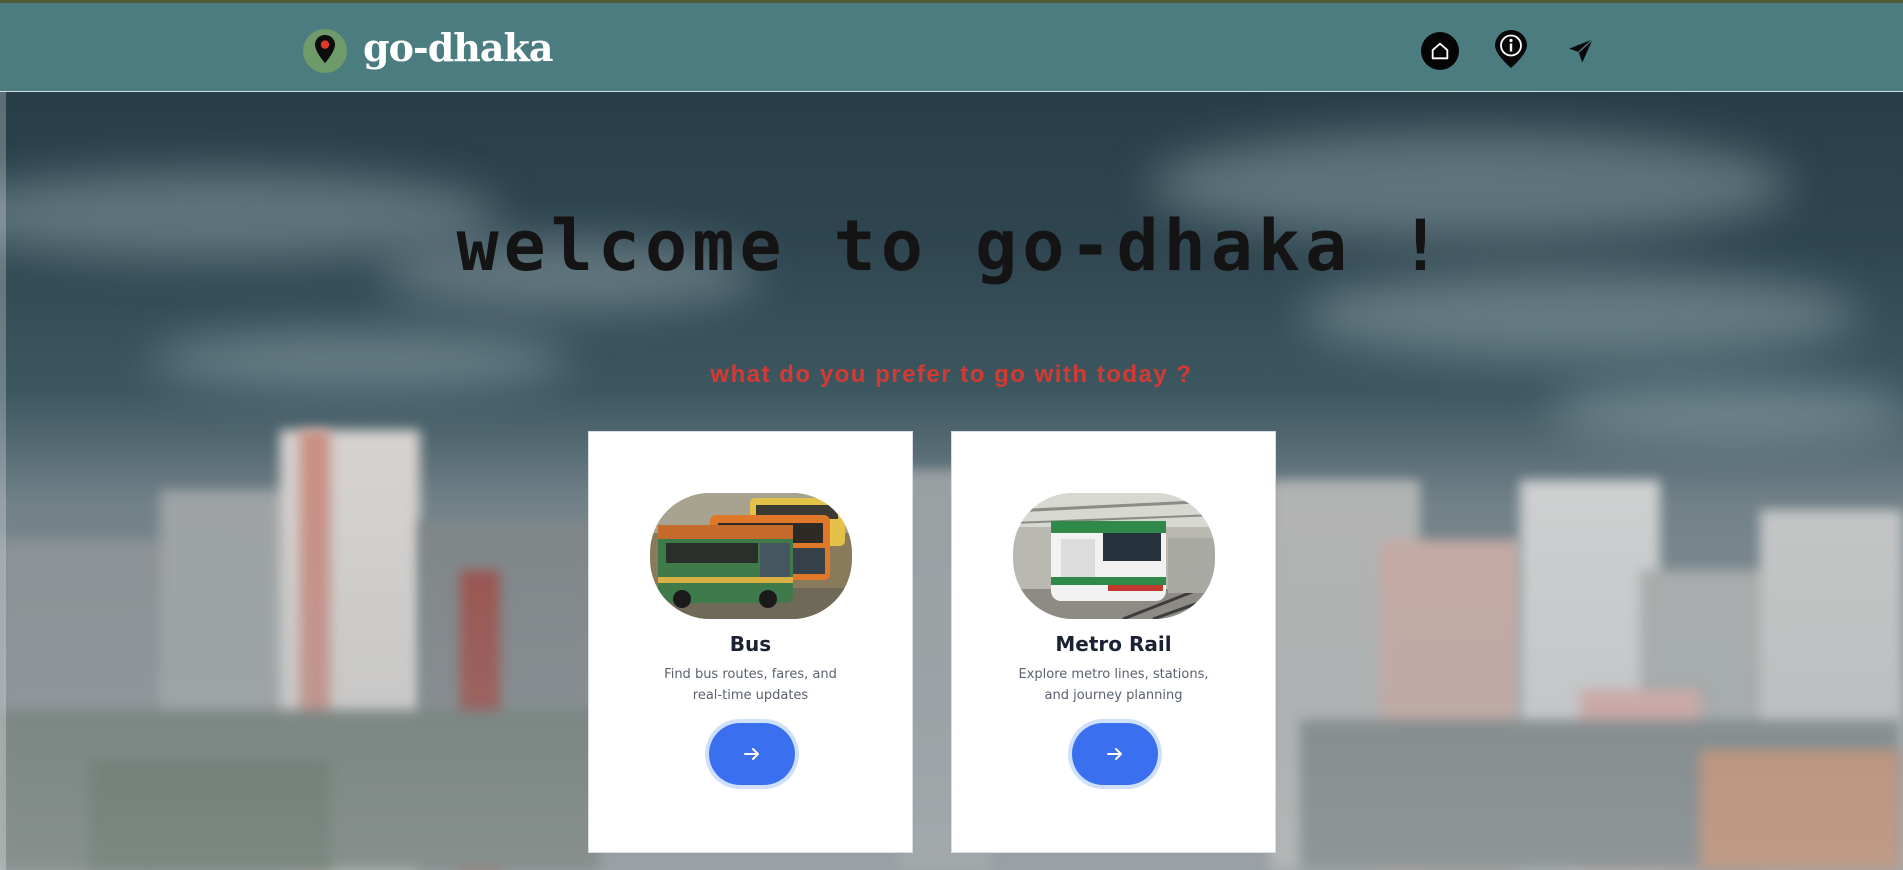 Image resolution: width=1903 pixels, height=870 pixels. I want to click on info-pin-icon, so click(1511, 49).